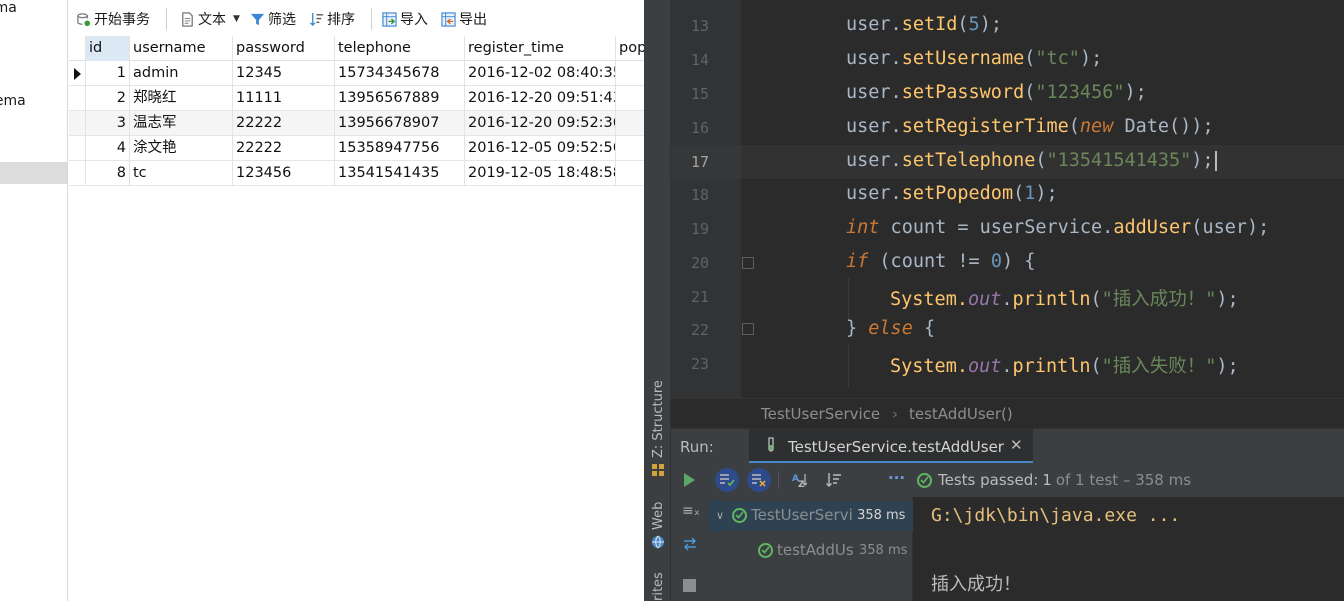  What do you see at coordinates (1030, 126) in the screenshot?
I see `code-line: user.setRegisterTime(new Date());` at bounding box center [1030, 126].